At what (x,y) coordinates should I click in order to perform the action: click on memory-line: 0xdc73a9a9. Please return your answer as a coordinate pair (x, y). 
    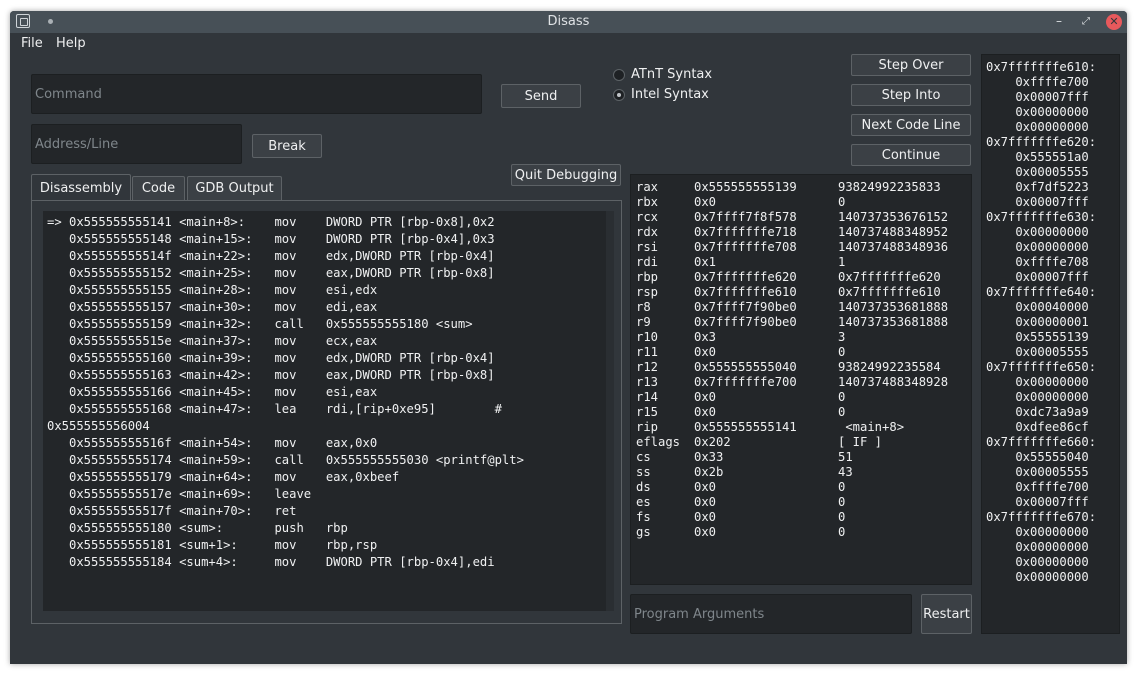
    Looking at the image, I should click on (1037, 412).